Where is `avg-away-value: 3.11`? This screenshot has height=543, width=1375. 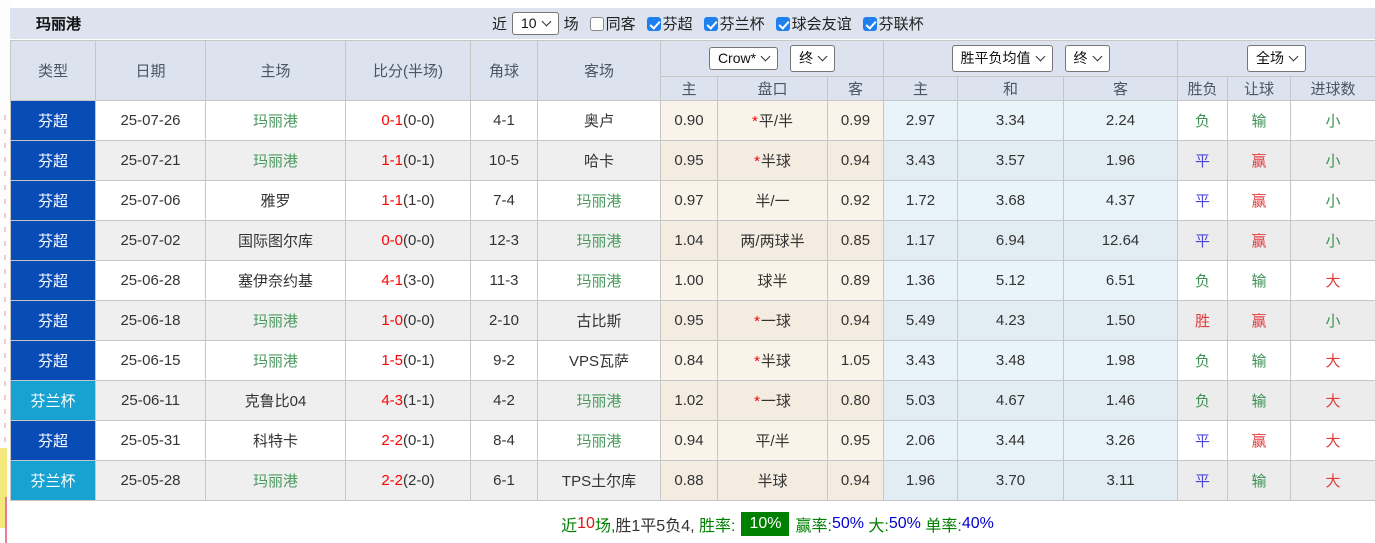 avg-away-value: 3.11 is located at coordinates (1120, 480).